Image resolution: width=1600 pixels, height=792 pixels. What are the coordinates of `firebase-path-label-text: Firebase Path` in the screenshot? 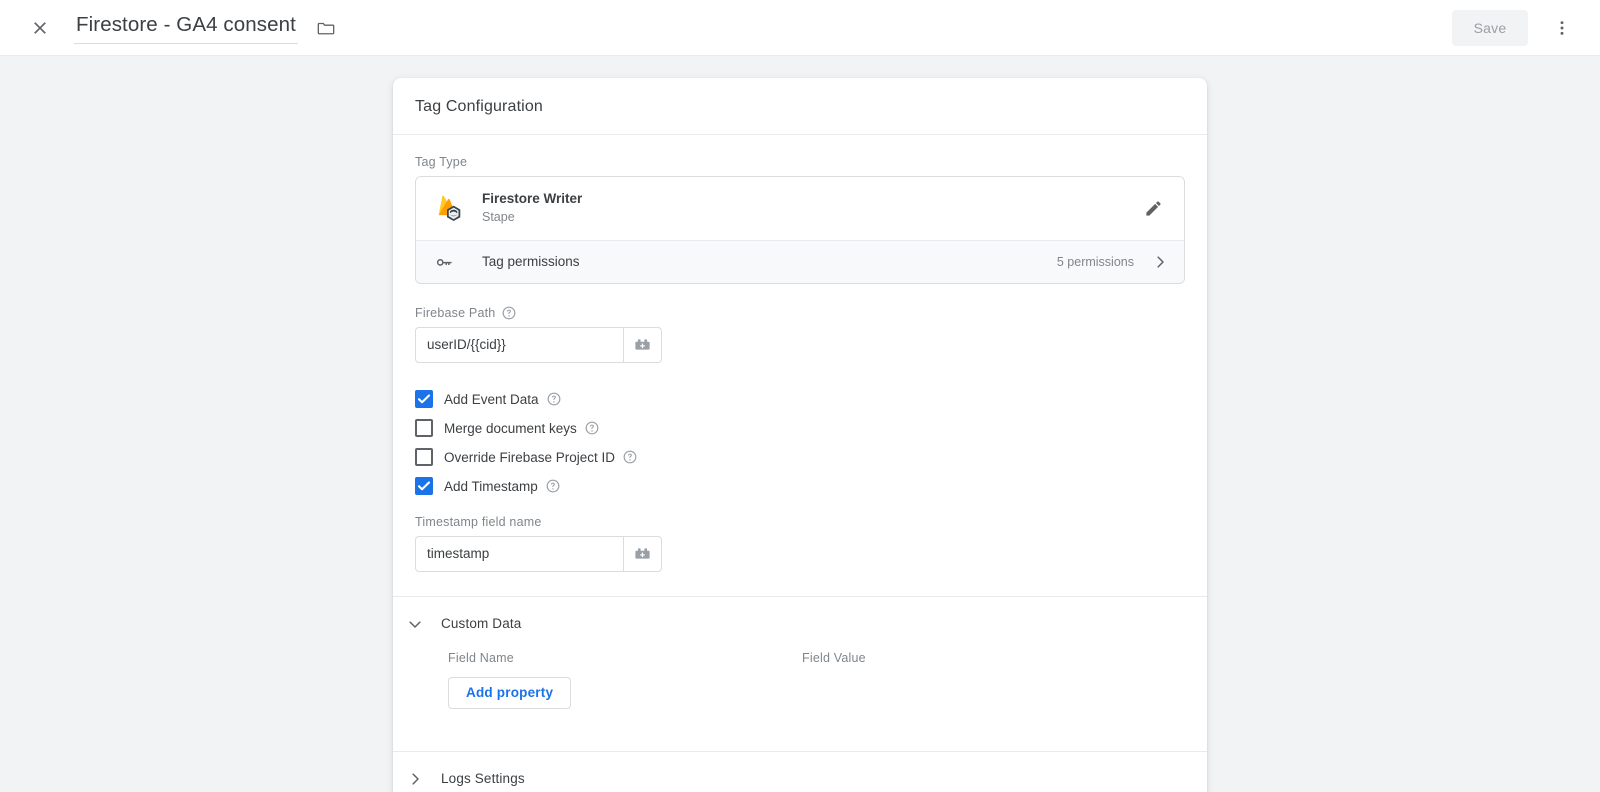 It's located at (455, 312).